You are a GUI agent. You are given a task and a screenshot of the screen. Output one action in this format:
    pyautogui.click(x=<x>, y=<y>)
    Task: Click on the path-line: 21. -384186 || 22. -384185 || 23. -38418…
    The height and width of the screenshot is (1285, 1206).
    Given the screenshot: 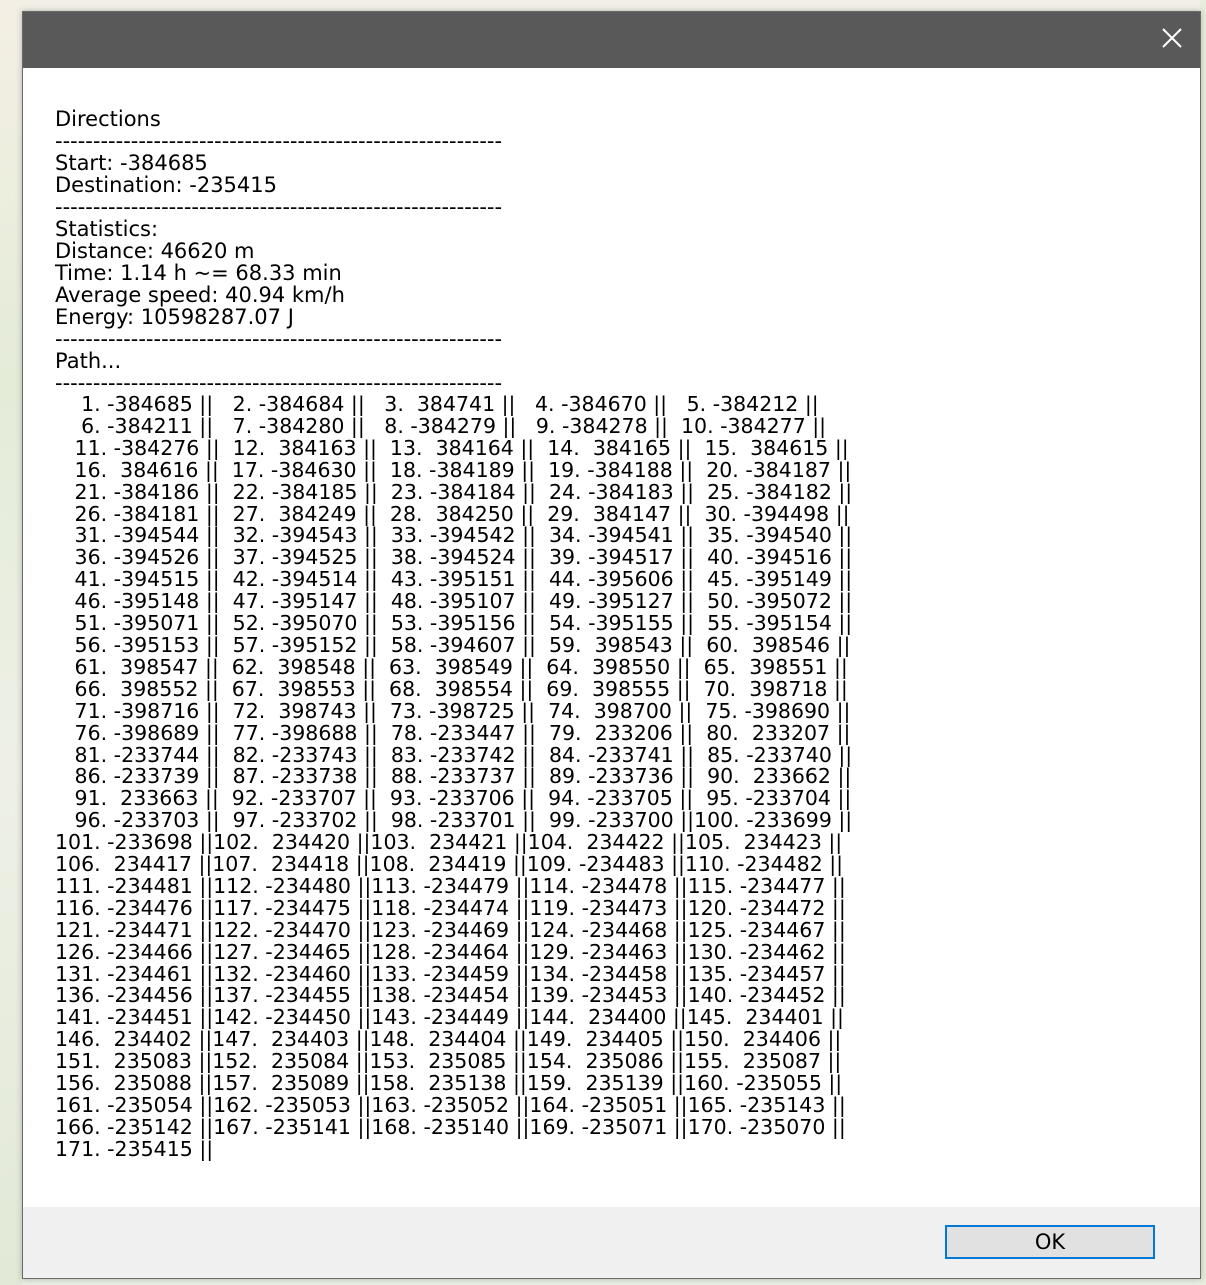 What is the action you would take?
    pyautogui.click(x=454, y=491)
    